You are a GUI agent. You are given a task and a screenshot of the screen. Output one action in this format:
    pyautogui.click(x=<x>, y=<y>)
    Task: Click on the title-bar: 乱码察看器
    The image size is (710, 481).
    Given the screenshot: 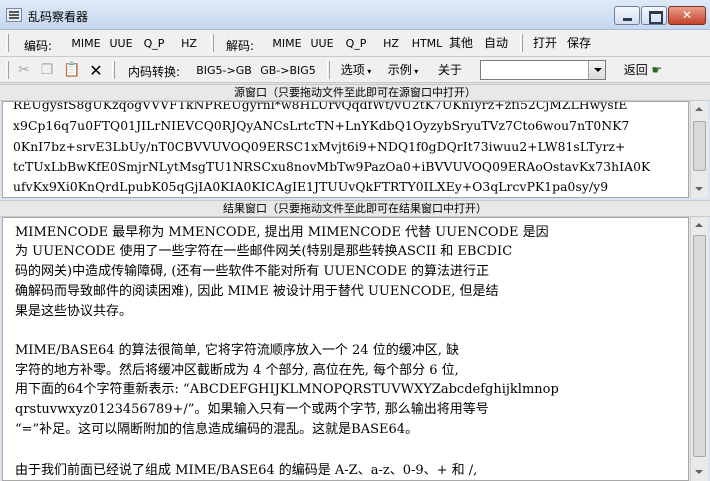 What is the action you would take?
    pyautogui.click(x=355, y=15)
    